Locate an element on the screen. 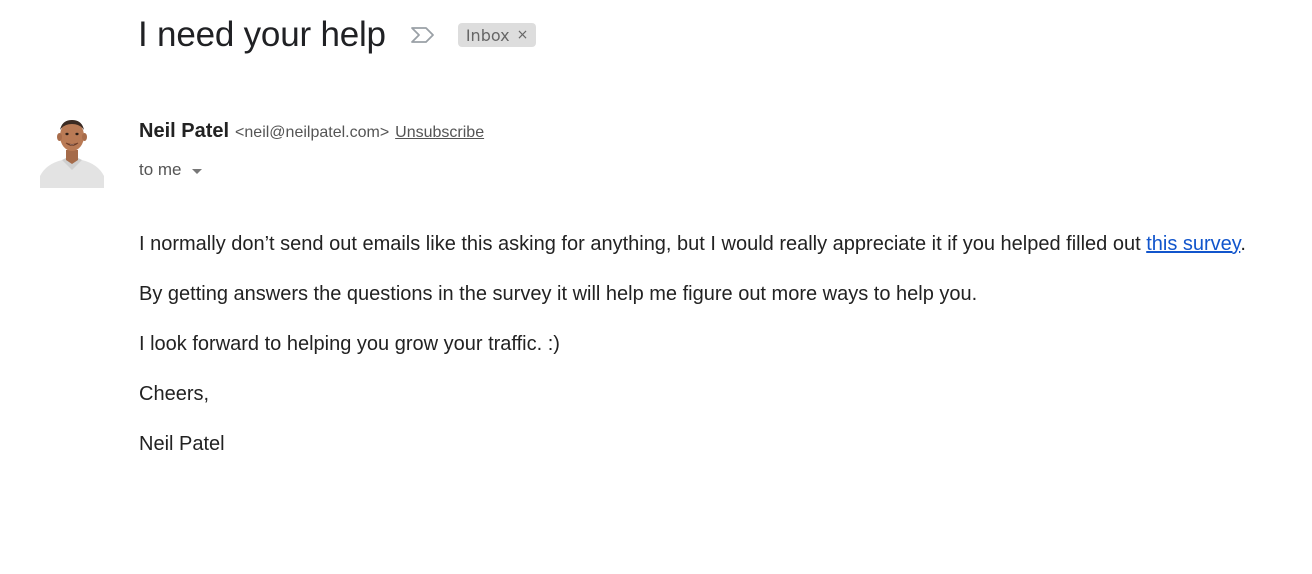 The height and width of the screenshot is (574, 1312). unsubscribe-link: Unsubscribe is located at coordinates (439, 133).